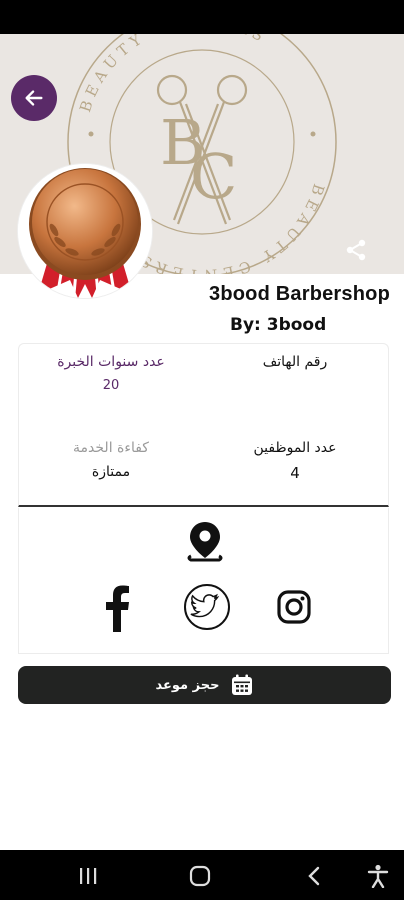  What do you see at coordinates (111, 448) in the screenshot?
I see `efficiency-label: كفاءة الخدمة` at bounding box center [111, 448].